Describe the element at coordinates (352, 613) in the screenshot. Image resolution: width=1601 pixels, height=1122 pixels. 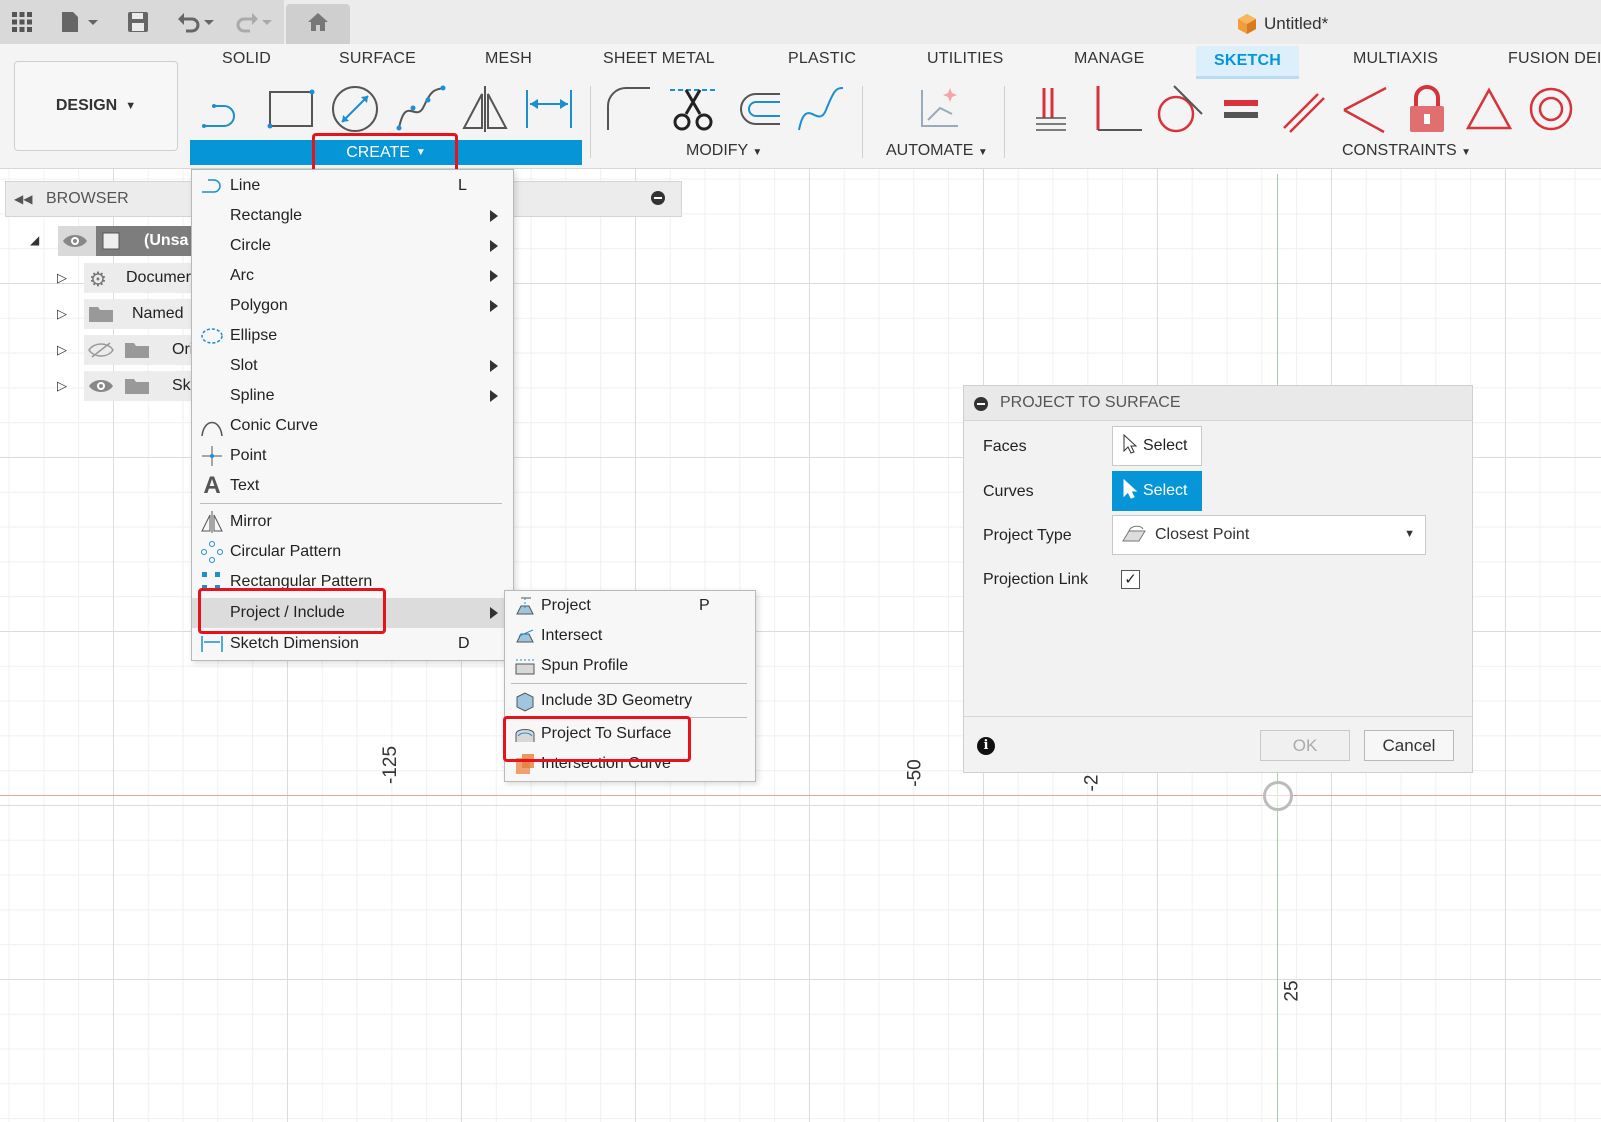
I see `menu-item-project-include: Project / Include` at that location.